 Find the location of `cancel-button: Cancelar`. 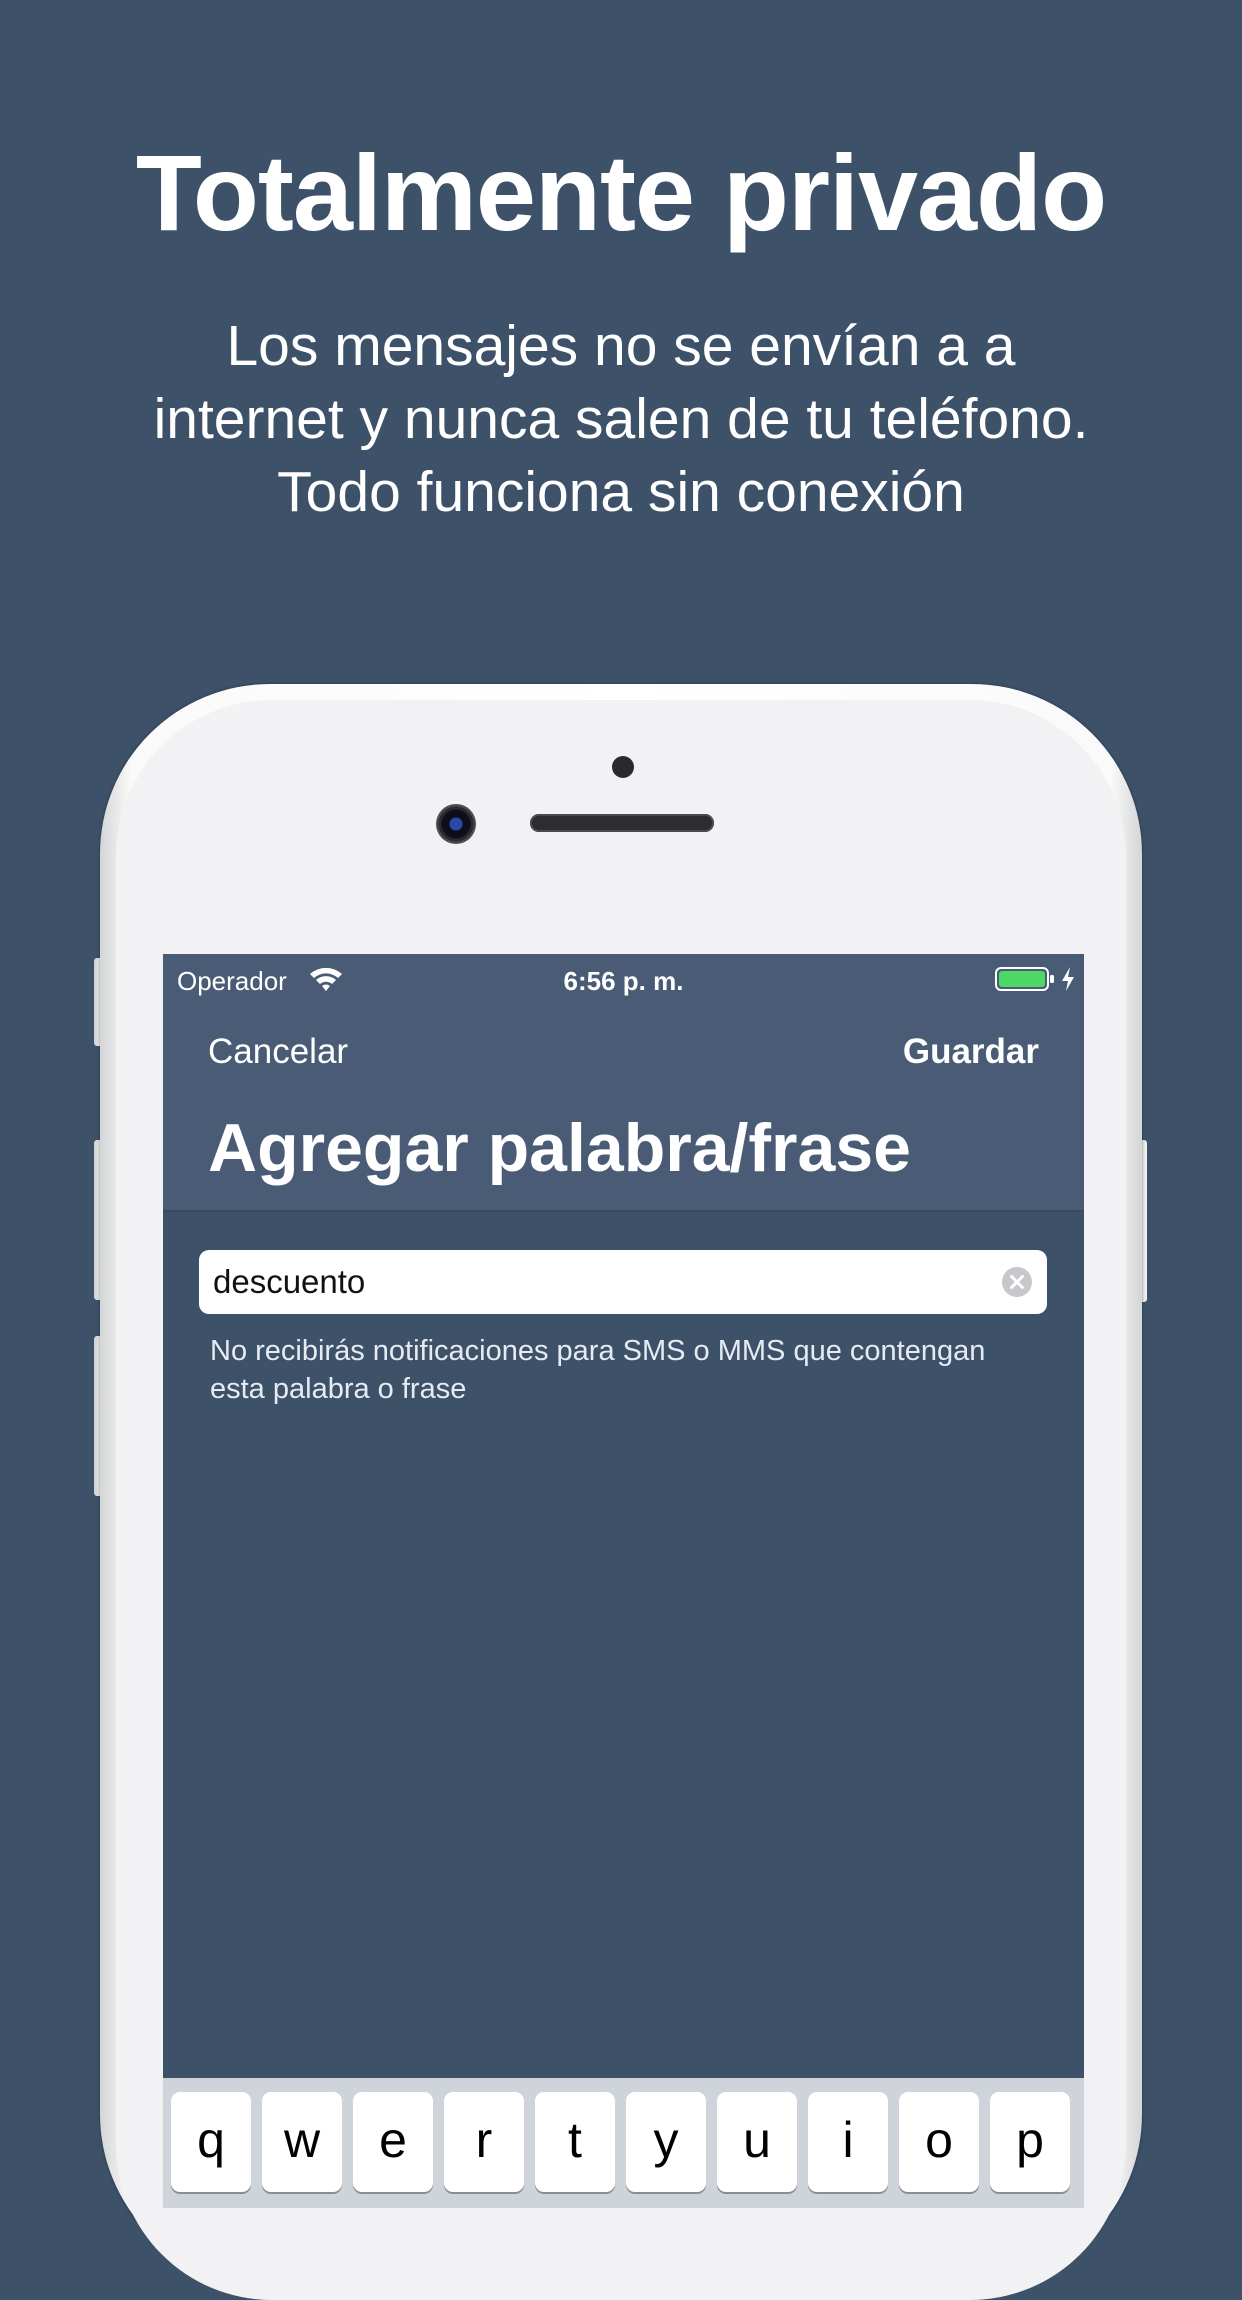

cancel-button: Cancelar is located at coordinates (278, 1052).